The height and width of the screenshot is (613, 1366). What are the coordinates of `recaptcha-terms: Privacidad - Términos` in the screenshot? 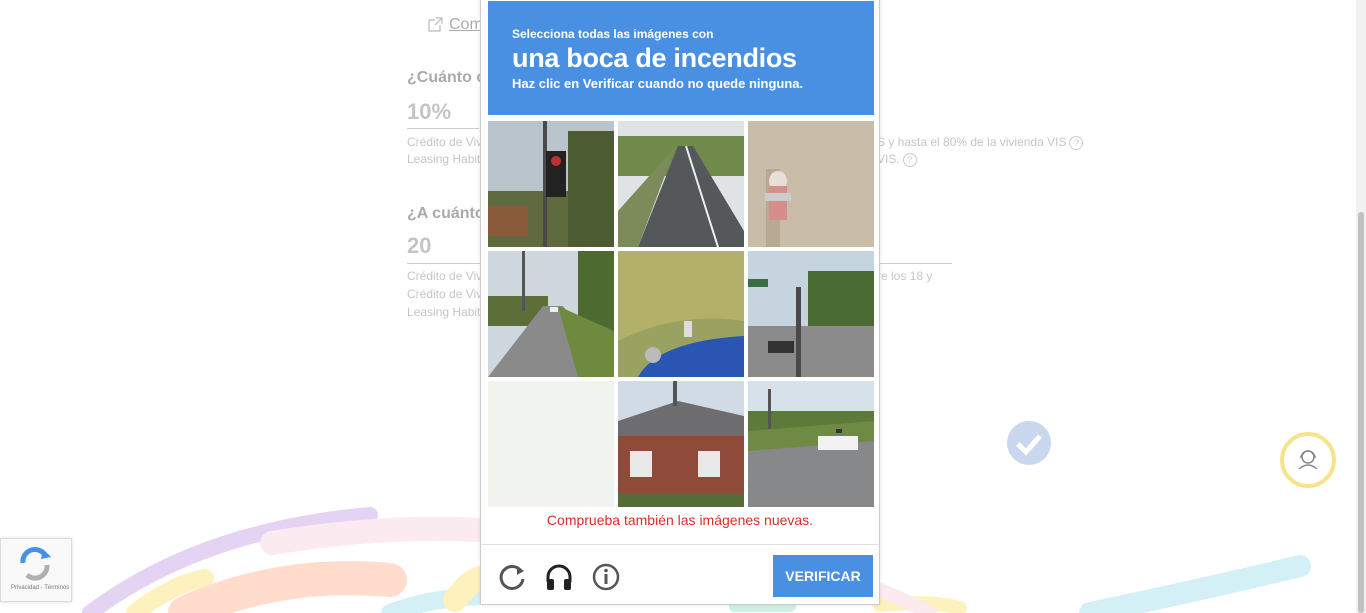 It's located at (40, 588).